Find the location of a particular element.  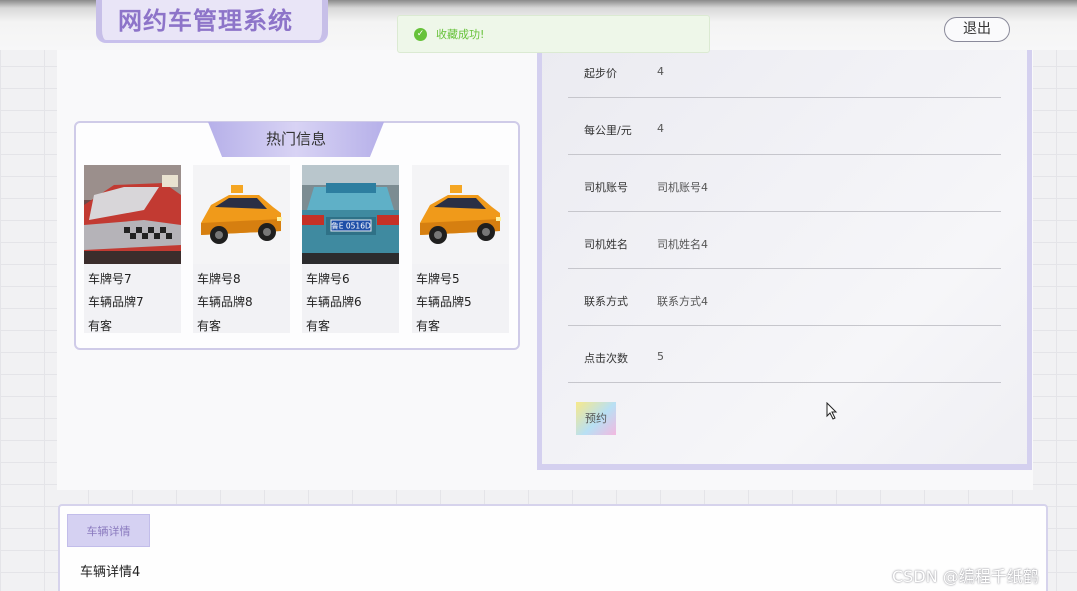

license-plate-text: 鲁E 0516D is located at coordinates (351, 226).